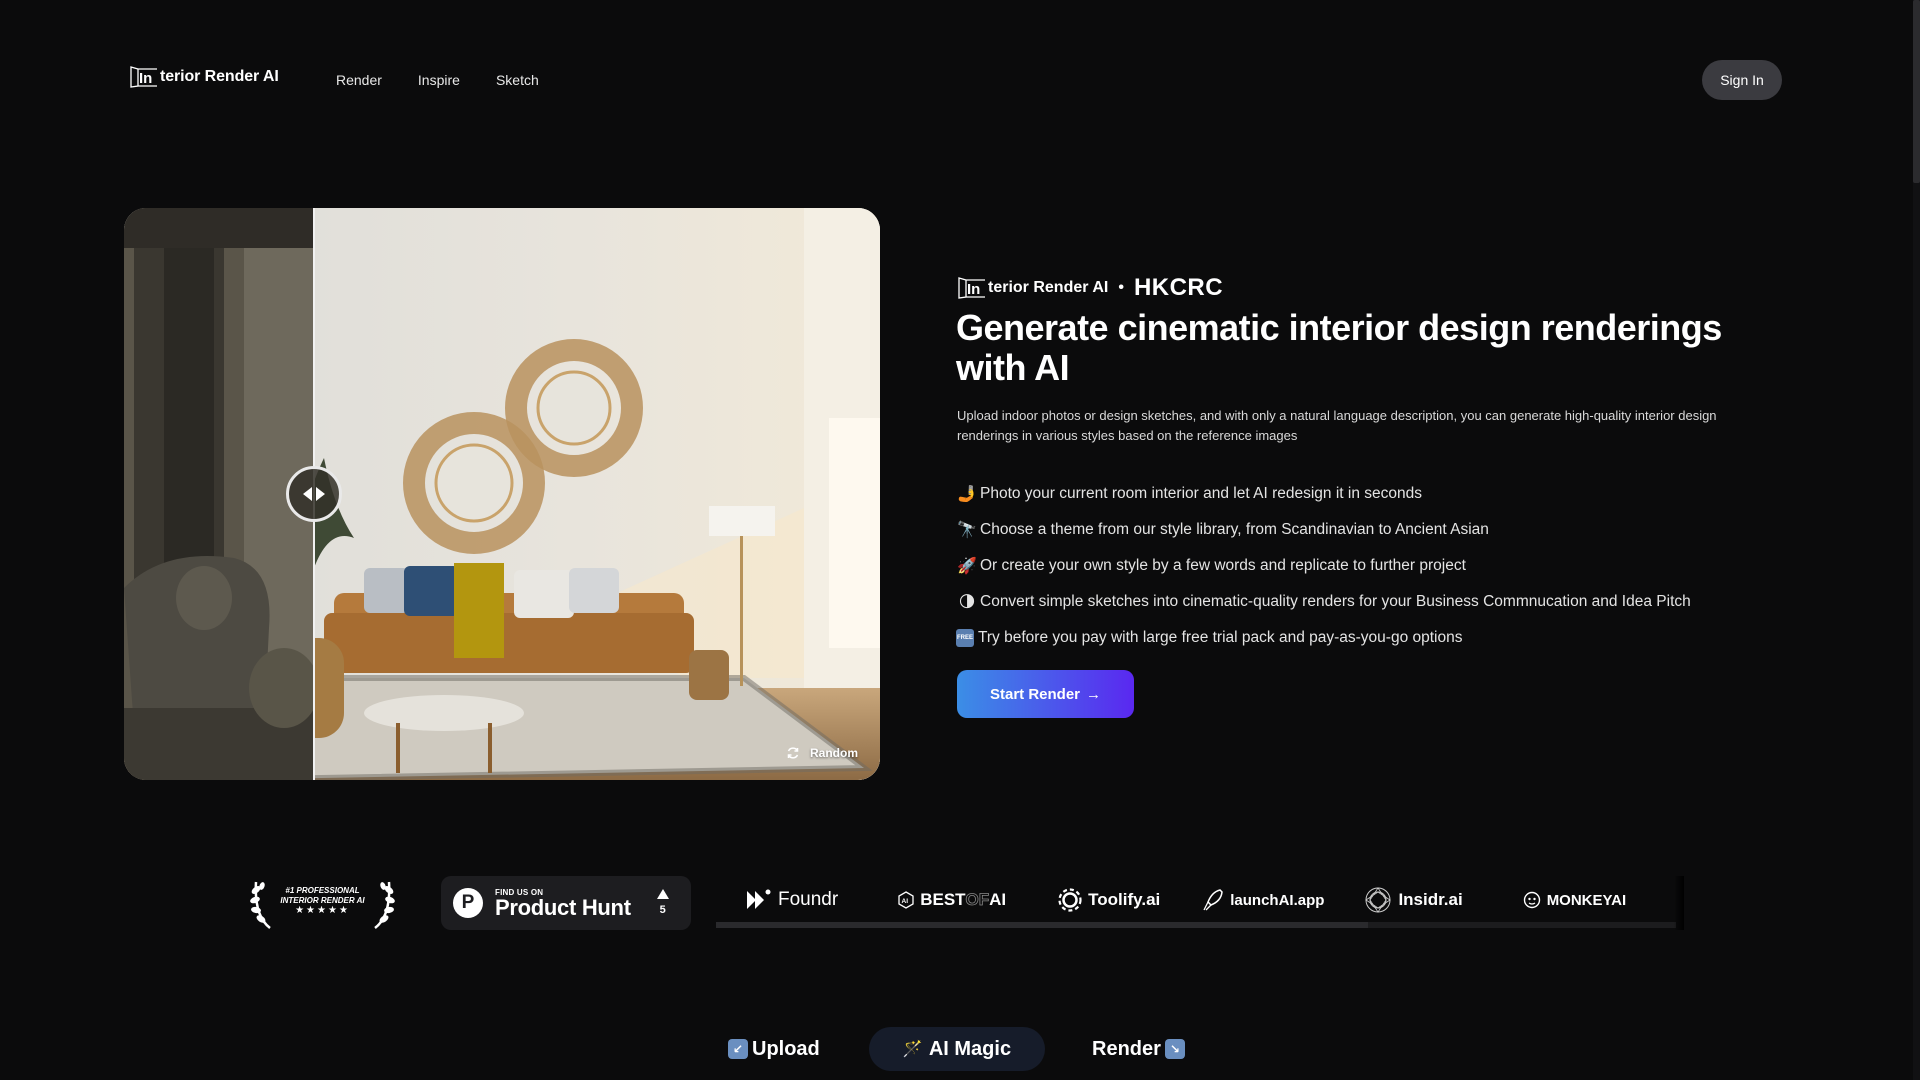 The width and height of the screenshot is (1920, 1080). What do you see at coordinates (662, 903) in the screenshot?
I see `upvote-count: 5` at bounding box center [662, 903].